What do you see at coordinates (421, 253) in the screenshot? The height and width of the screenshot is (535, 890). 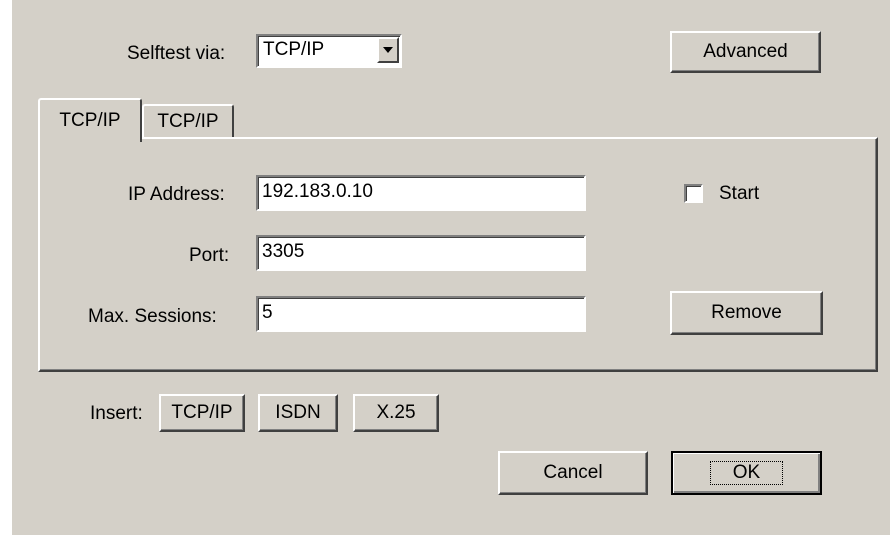 I see `port-field: 3305` at bounding box center [421, 253].